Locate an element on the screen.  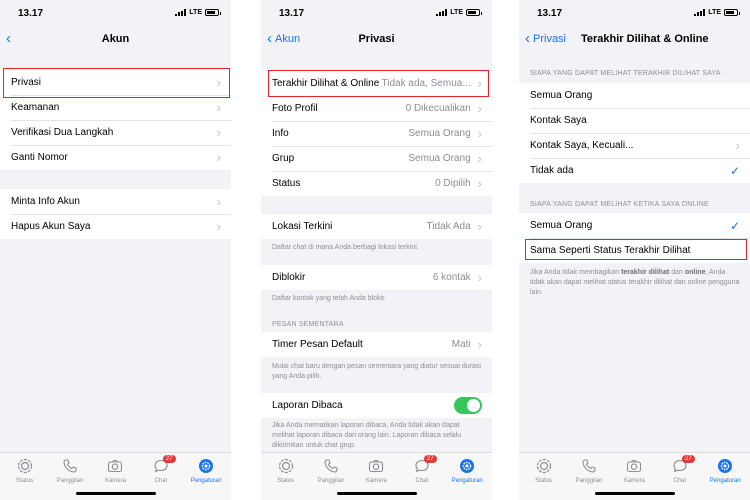
row-hapus-akun: Hapus Akun Saya › is located at coordinates (115, 226).